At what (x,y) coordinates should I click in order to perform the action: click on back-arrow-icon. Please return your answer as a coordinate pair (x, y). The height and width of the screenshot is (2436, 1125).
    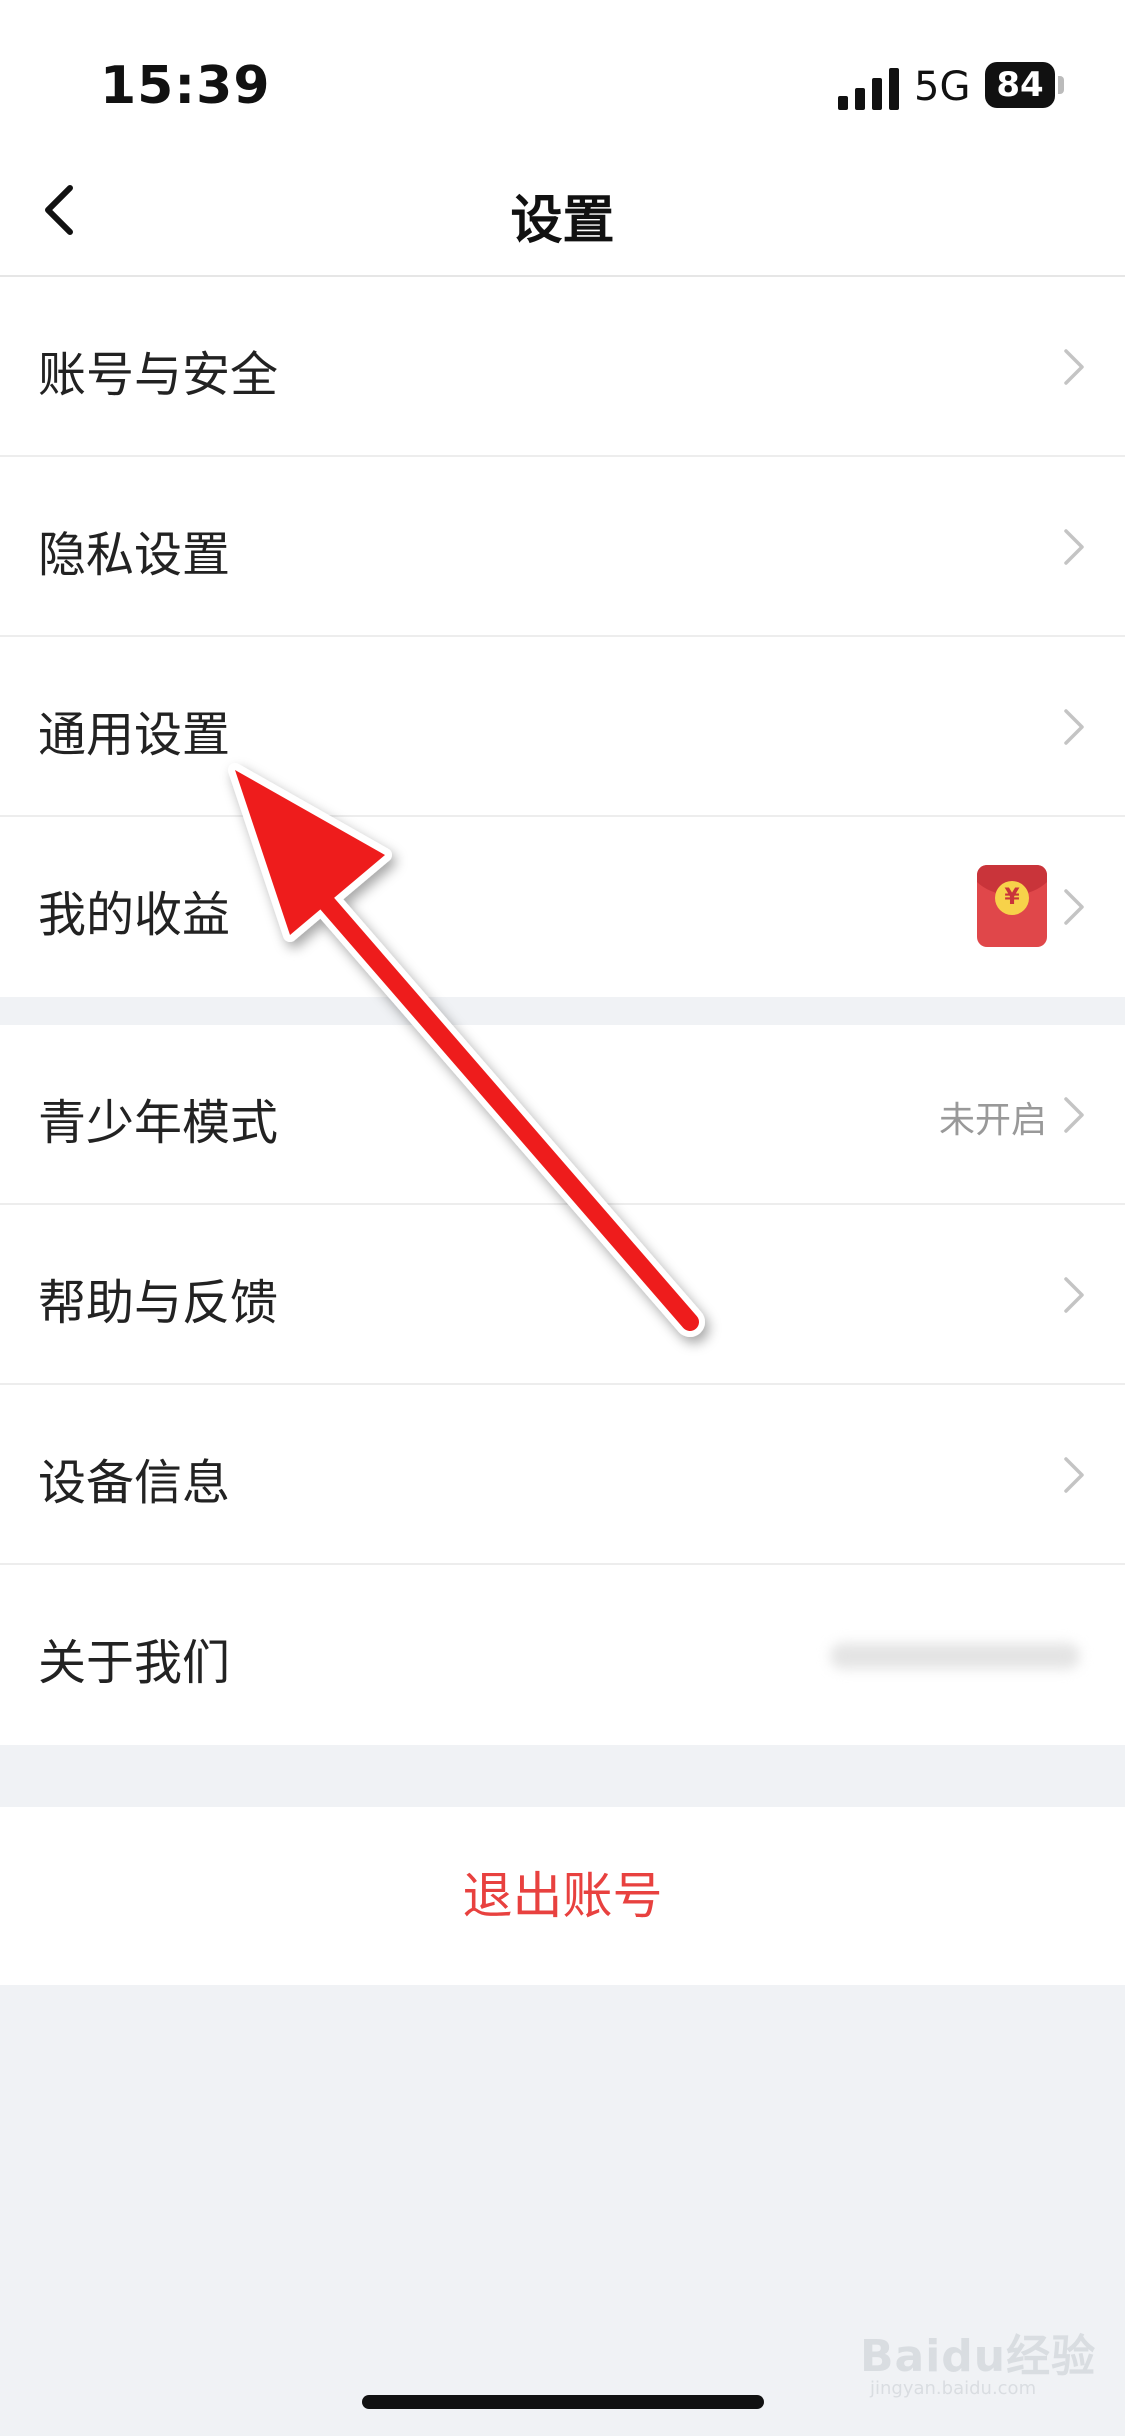
    Looking at the image, I should click on (60, 210).